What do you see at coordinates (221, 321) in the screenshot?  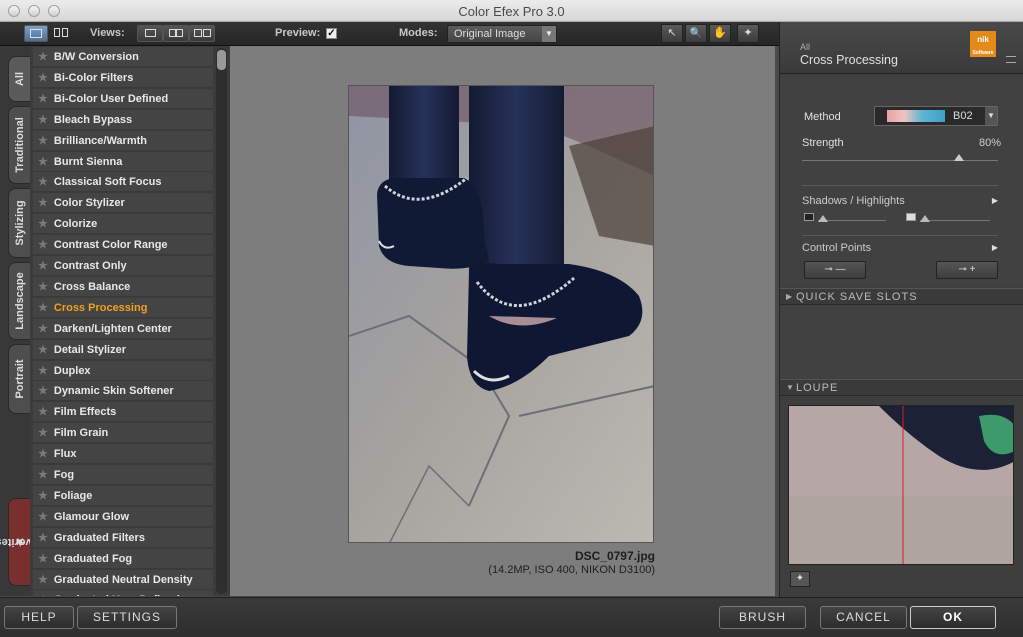 I see `filter-list-scrollbar` at bounding box center [221, 321].